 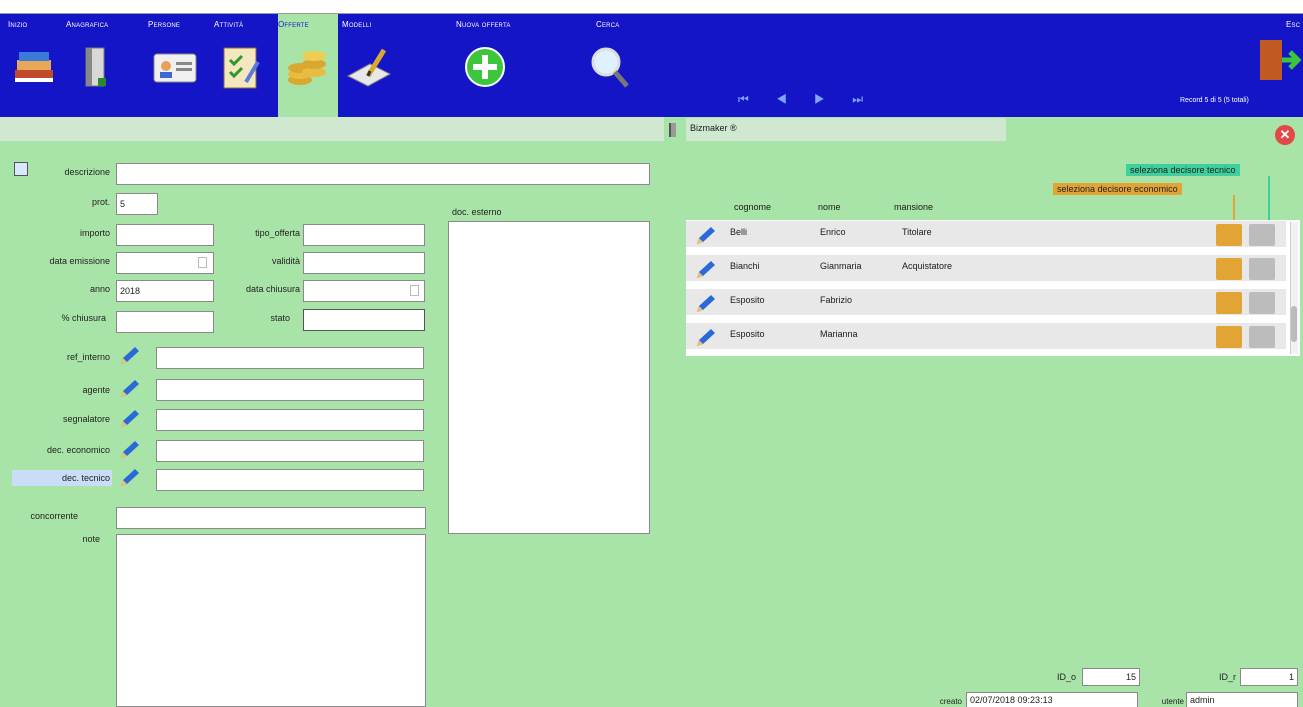 What do you see at coordinates (137, 204) in the screenshot?
I see `prot-input: 5` at bounding box center [137, 204].